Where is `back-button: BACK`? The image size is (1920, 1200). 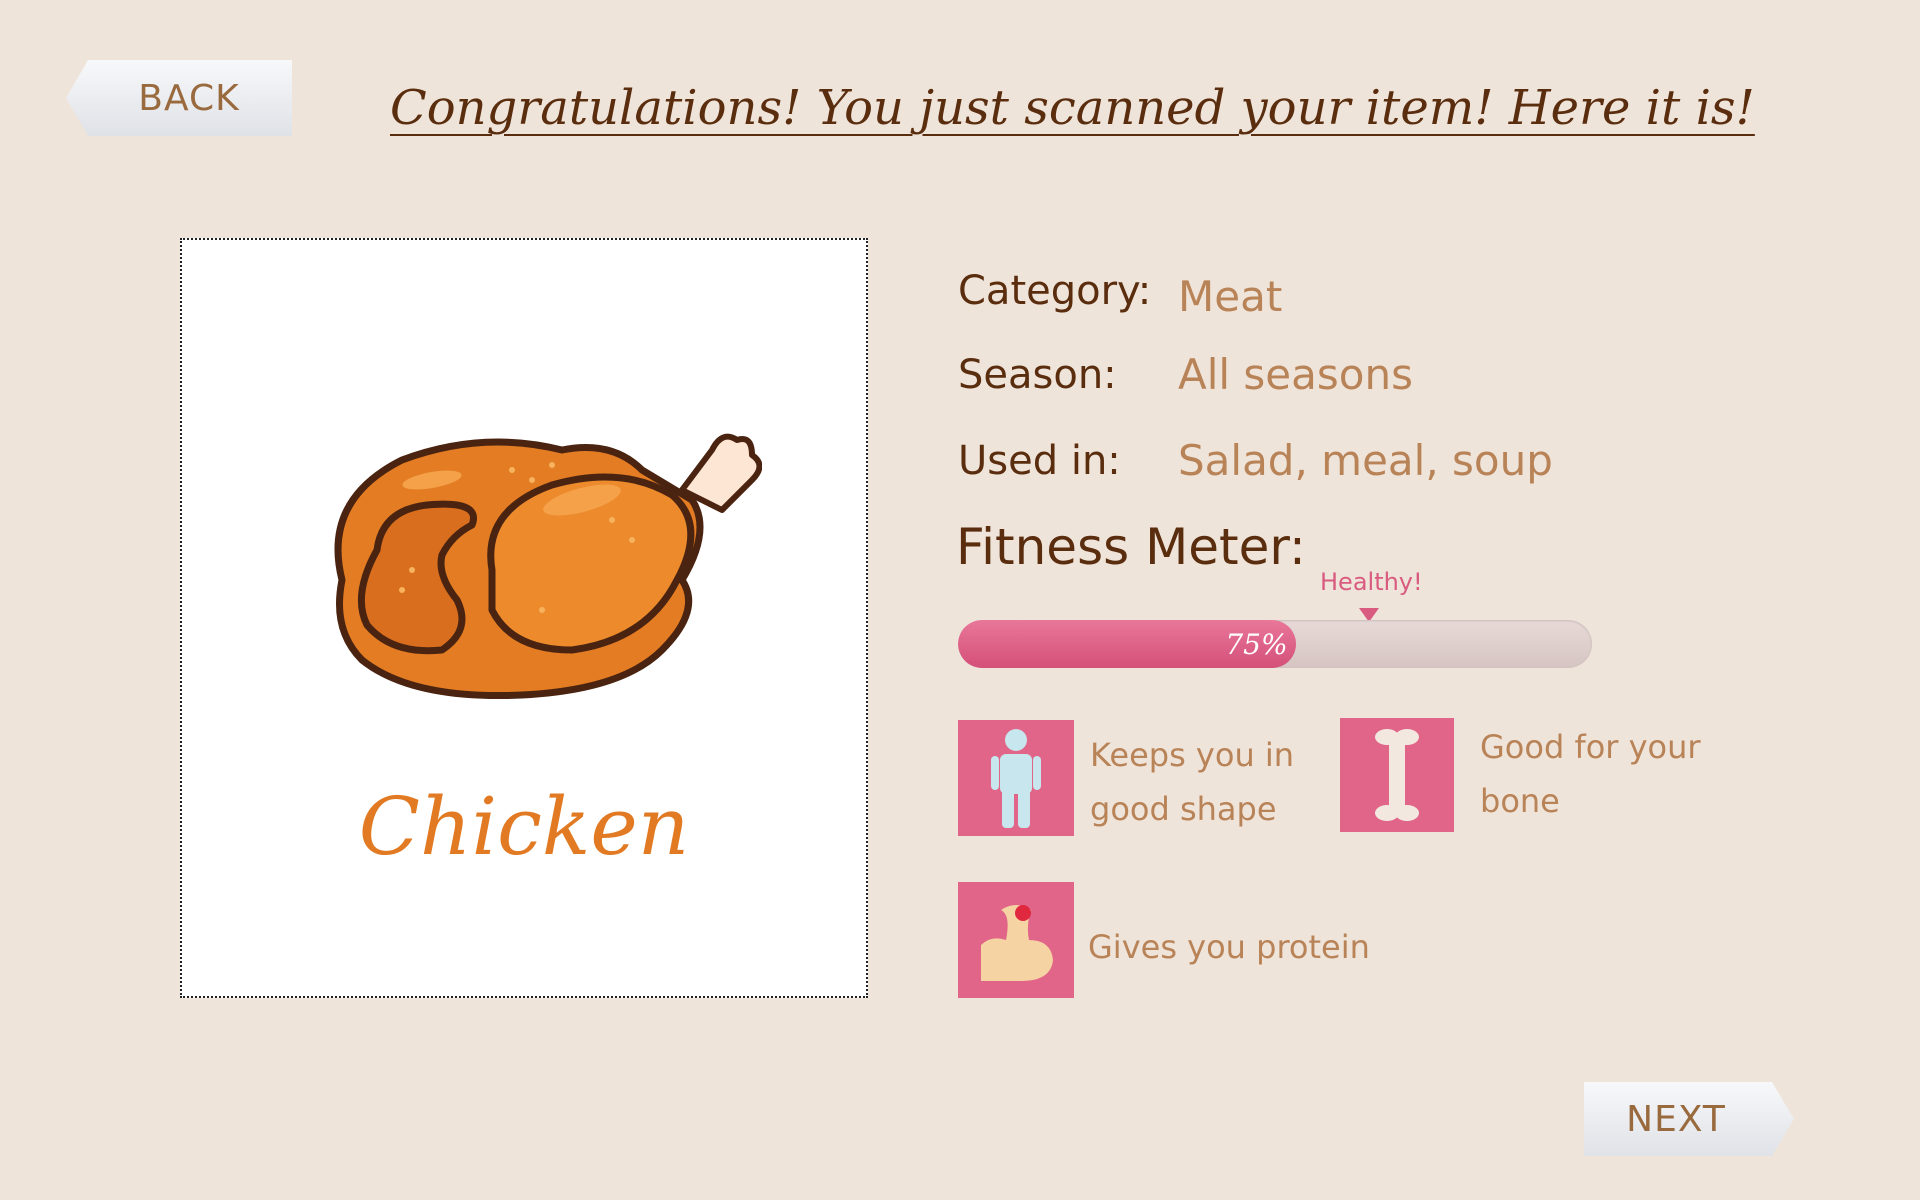 back-button: BACK is located at coordinates (179, 98).